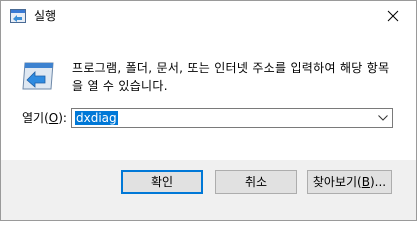 The width and height of the screenshot is (417, 240). Describe the element at coordinates (33, 118) in the screenshot. I see `open-label-text: 열기` at that location.